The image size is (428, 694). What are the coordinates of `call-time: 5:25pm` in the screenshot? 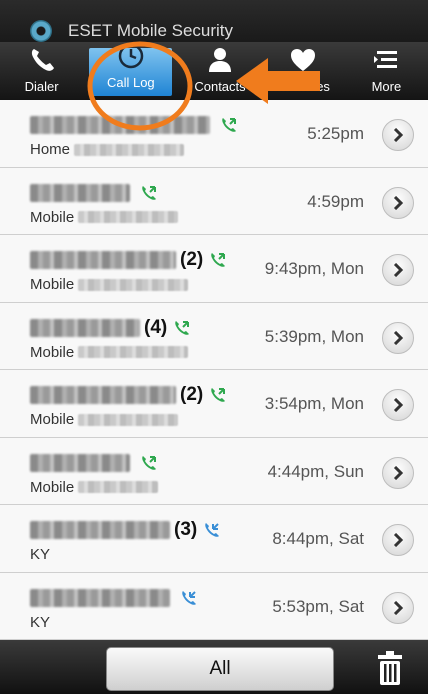 It's located at (335, 133).